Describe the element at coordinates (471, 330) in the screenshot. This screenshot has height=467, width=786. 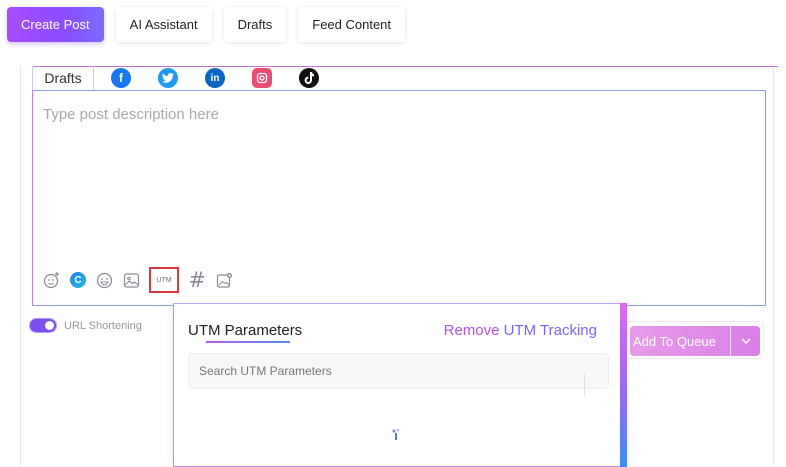
I see `remove-utm-part1: Remove` at that location.